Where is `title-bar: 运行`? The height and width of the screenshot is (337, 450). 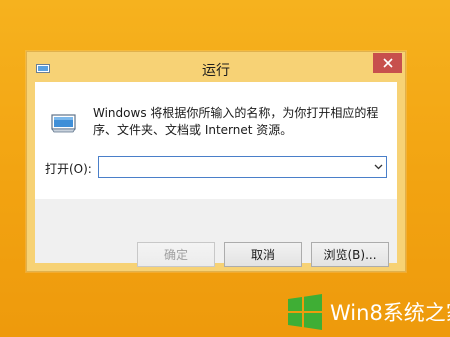
title-bar: 运行 is located at coordinates (216, 67).